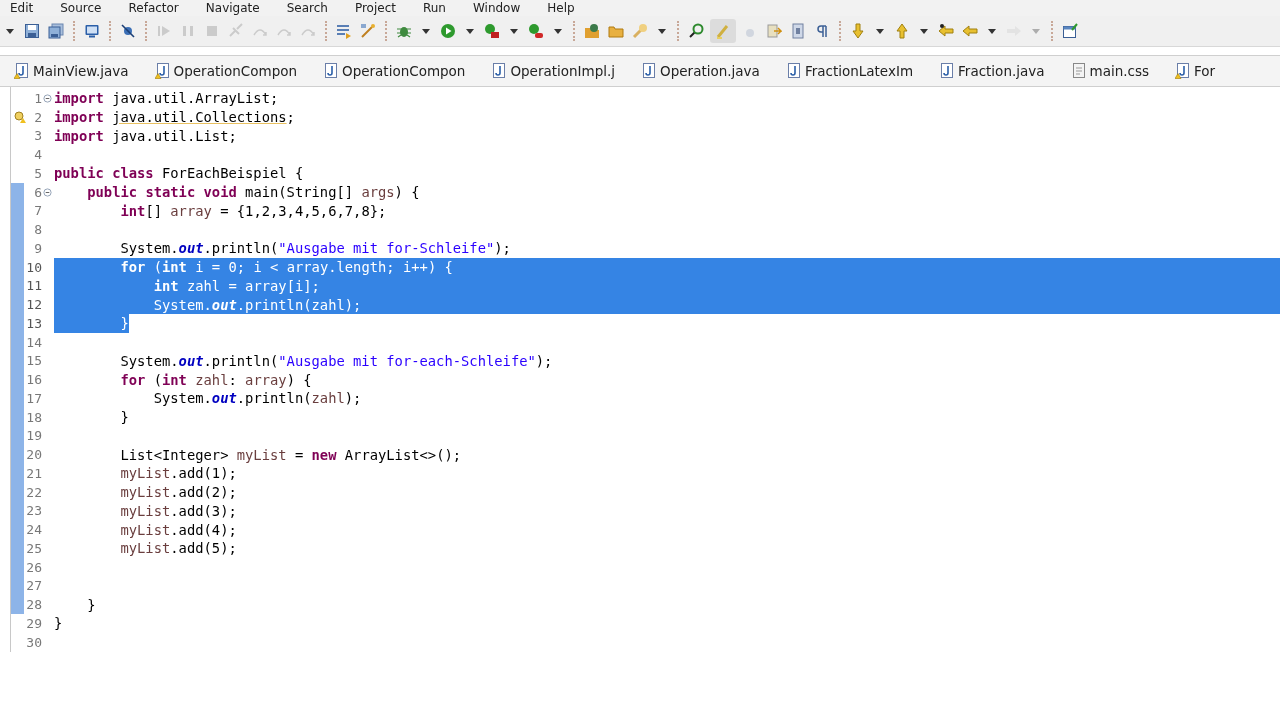 This screenshot has height=720, width=1280. Describe the element at coordinates (324, 454) in the screenshot. I see `keyword: new` at that location.